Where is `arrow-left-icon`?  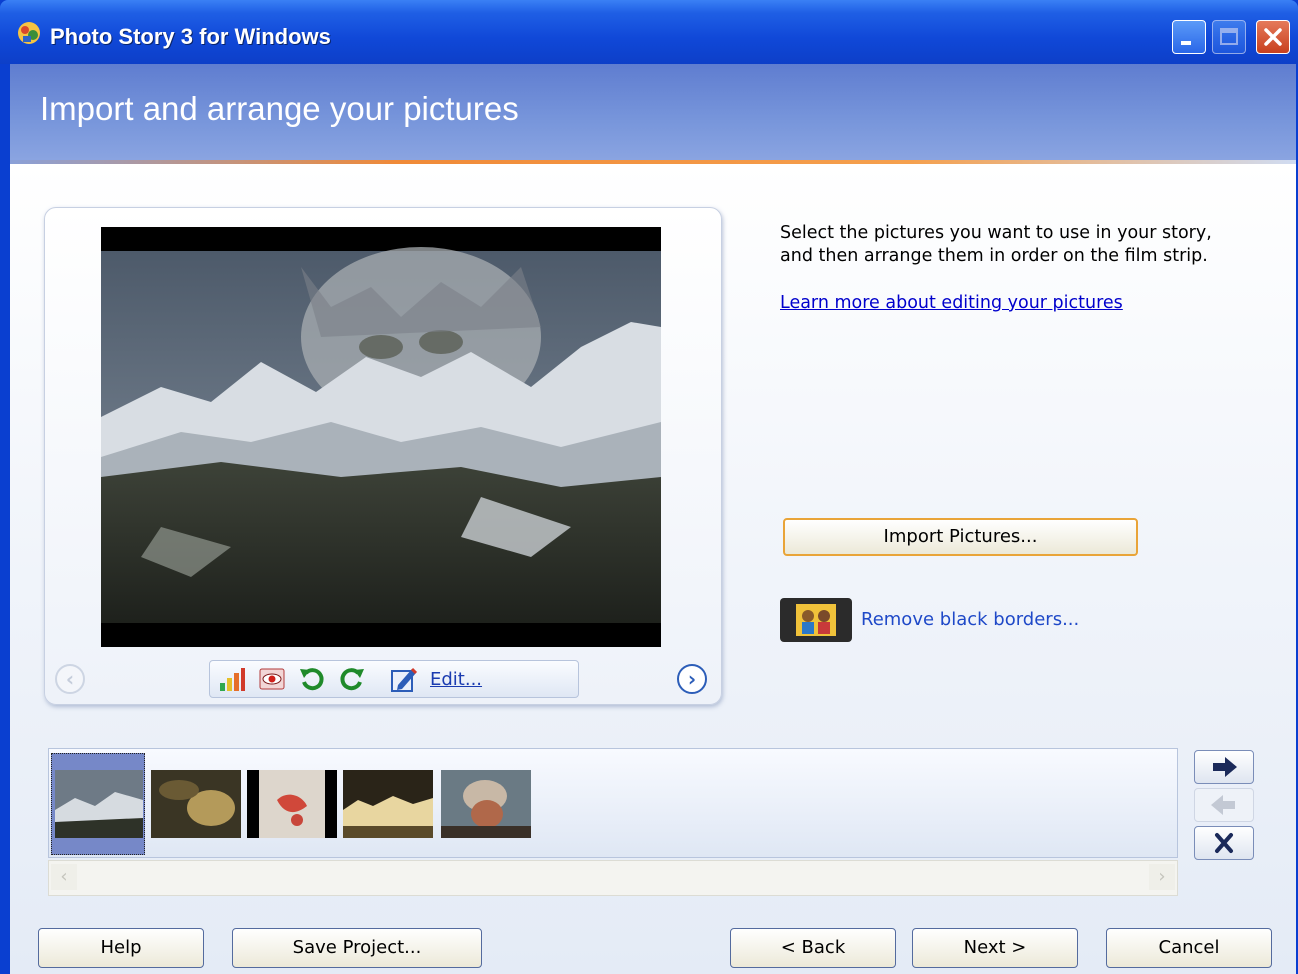 arrow-left-icon is located at coordinates (1223, 805).